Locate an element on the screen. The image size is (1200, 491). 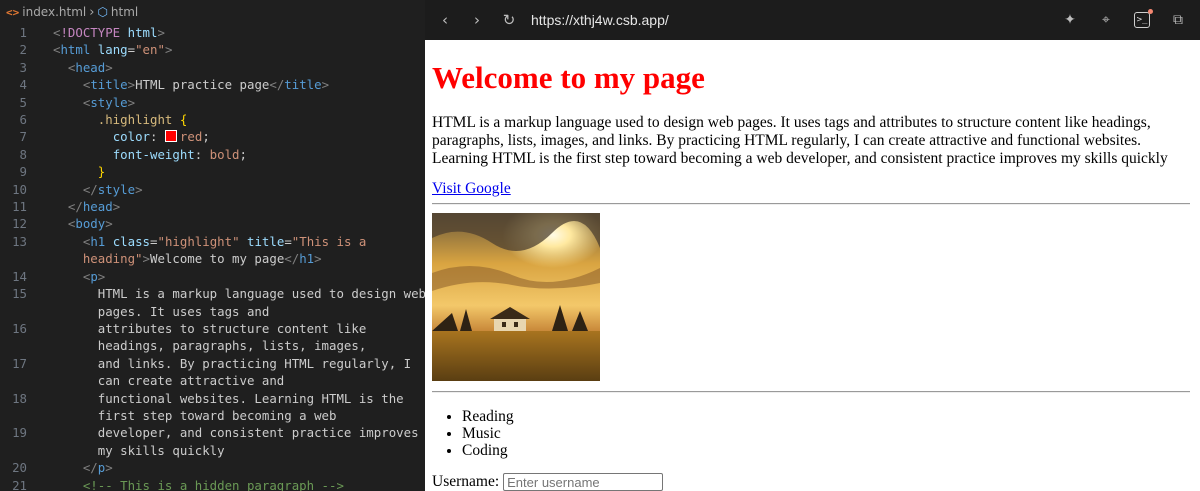
line-number: 5 is located at coordinates (23, 102).